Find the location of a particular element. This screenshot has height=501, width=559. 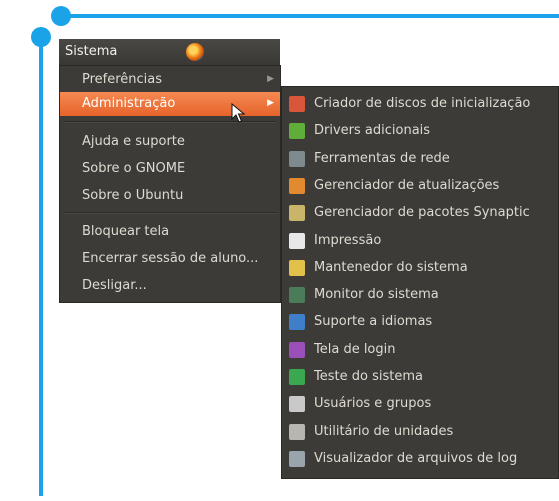

drivers-icon is located at coordinates (297, 131).